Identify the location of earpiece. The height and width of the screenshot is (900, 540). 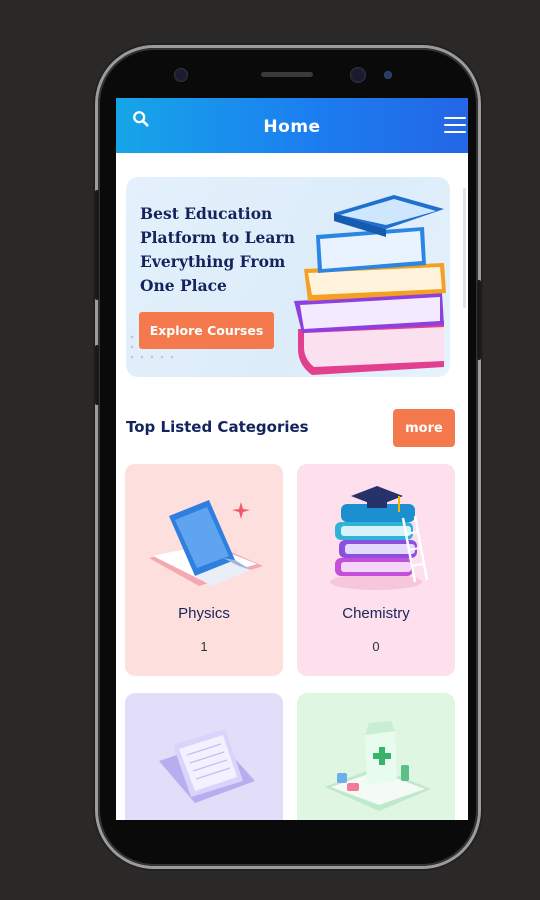
(287, 74).